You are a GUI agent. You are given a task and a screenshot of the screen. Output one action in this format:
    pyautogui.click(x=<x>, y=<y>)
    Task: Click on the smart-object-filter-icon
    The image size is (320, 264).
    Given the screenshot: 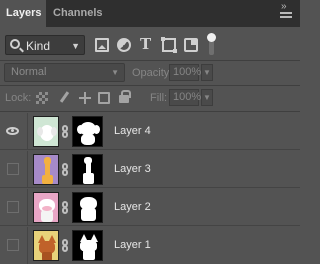 What is the action you would take?
    pyautogui.click(x=191, y=45)
    